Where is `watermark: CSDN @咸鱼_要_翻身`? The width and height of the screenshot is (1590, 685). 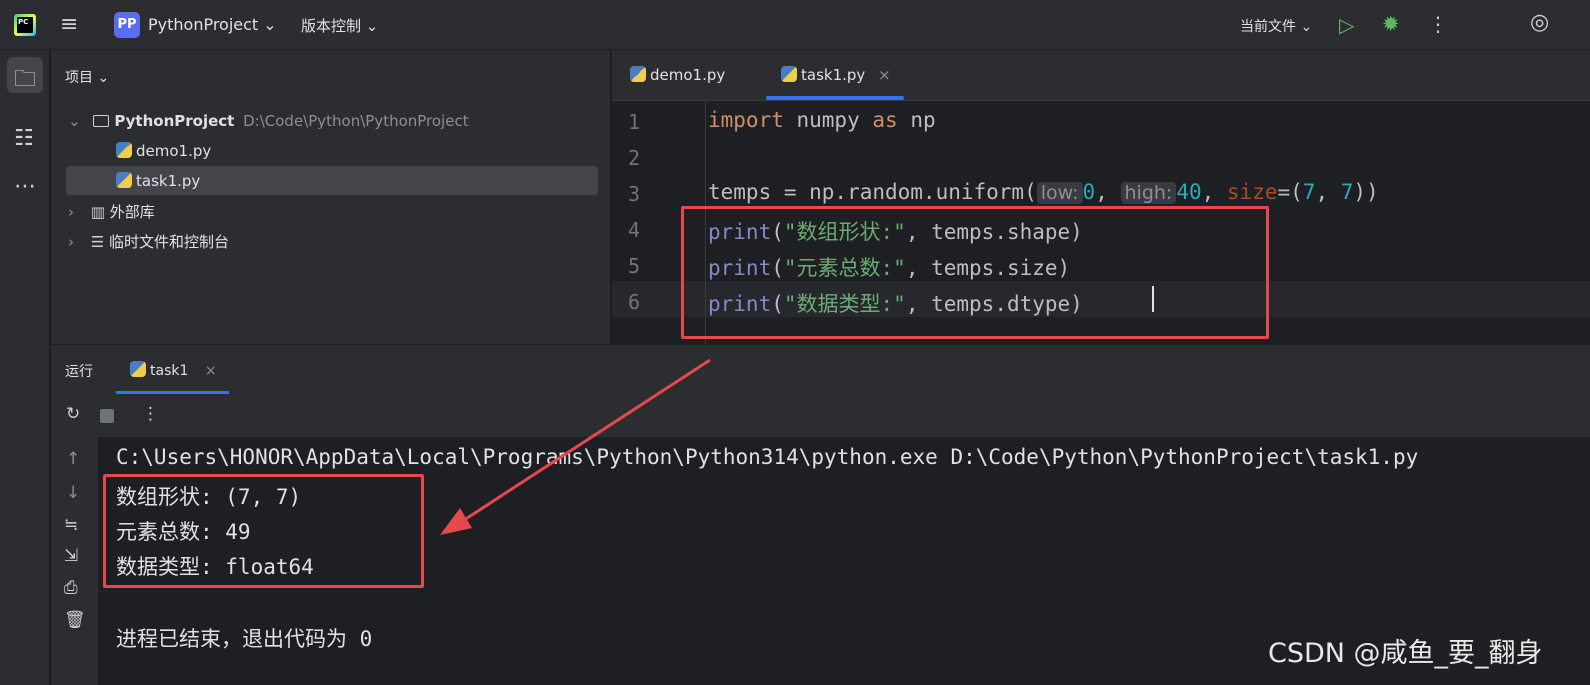
watermark: CSDN @咸鱼_要_翻身 is located at coordinates (1405, 653).